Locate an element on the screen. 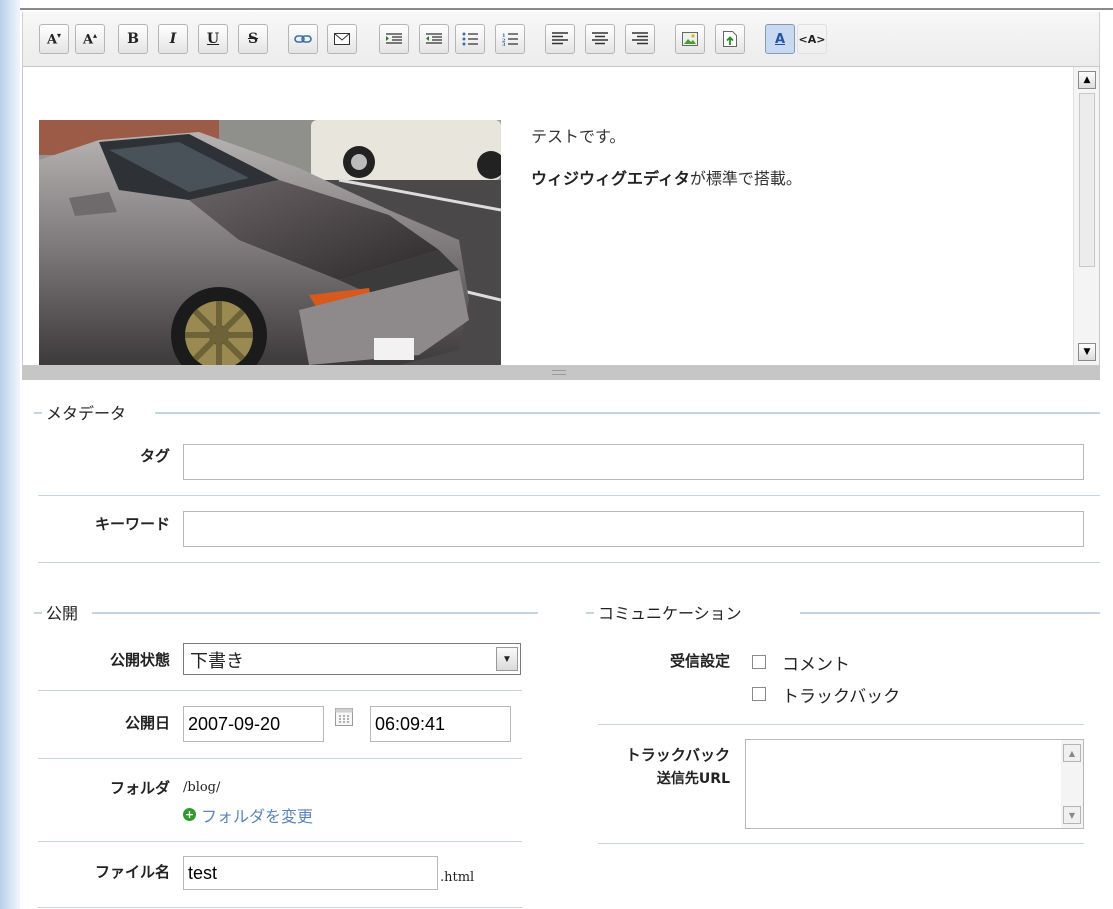  align-right-button is located at coordinates (640, 39).